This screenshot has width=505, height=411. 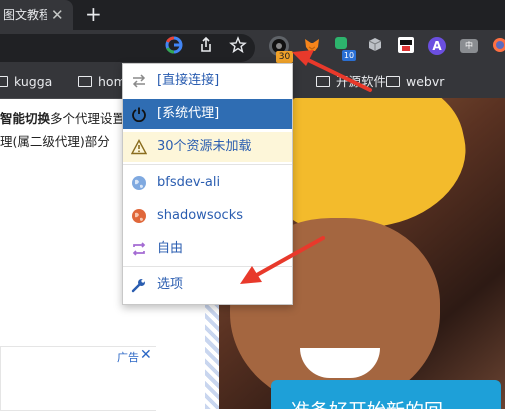 I want to click on menu-item-bfsdev-ali: bfsdev-ali, so click(x=207, y=183).